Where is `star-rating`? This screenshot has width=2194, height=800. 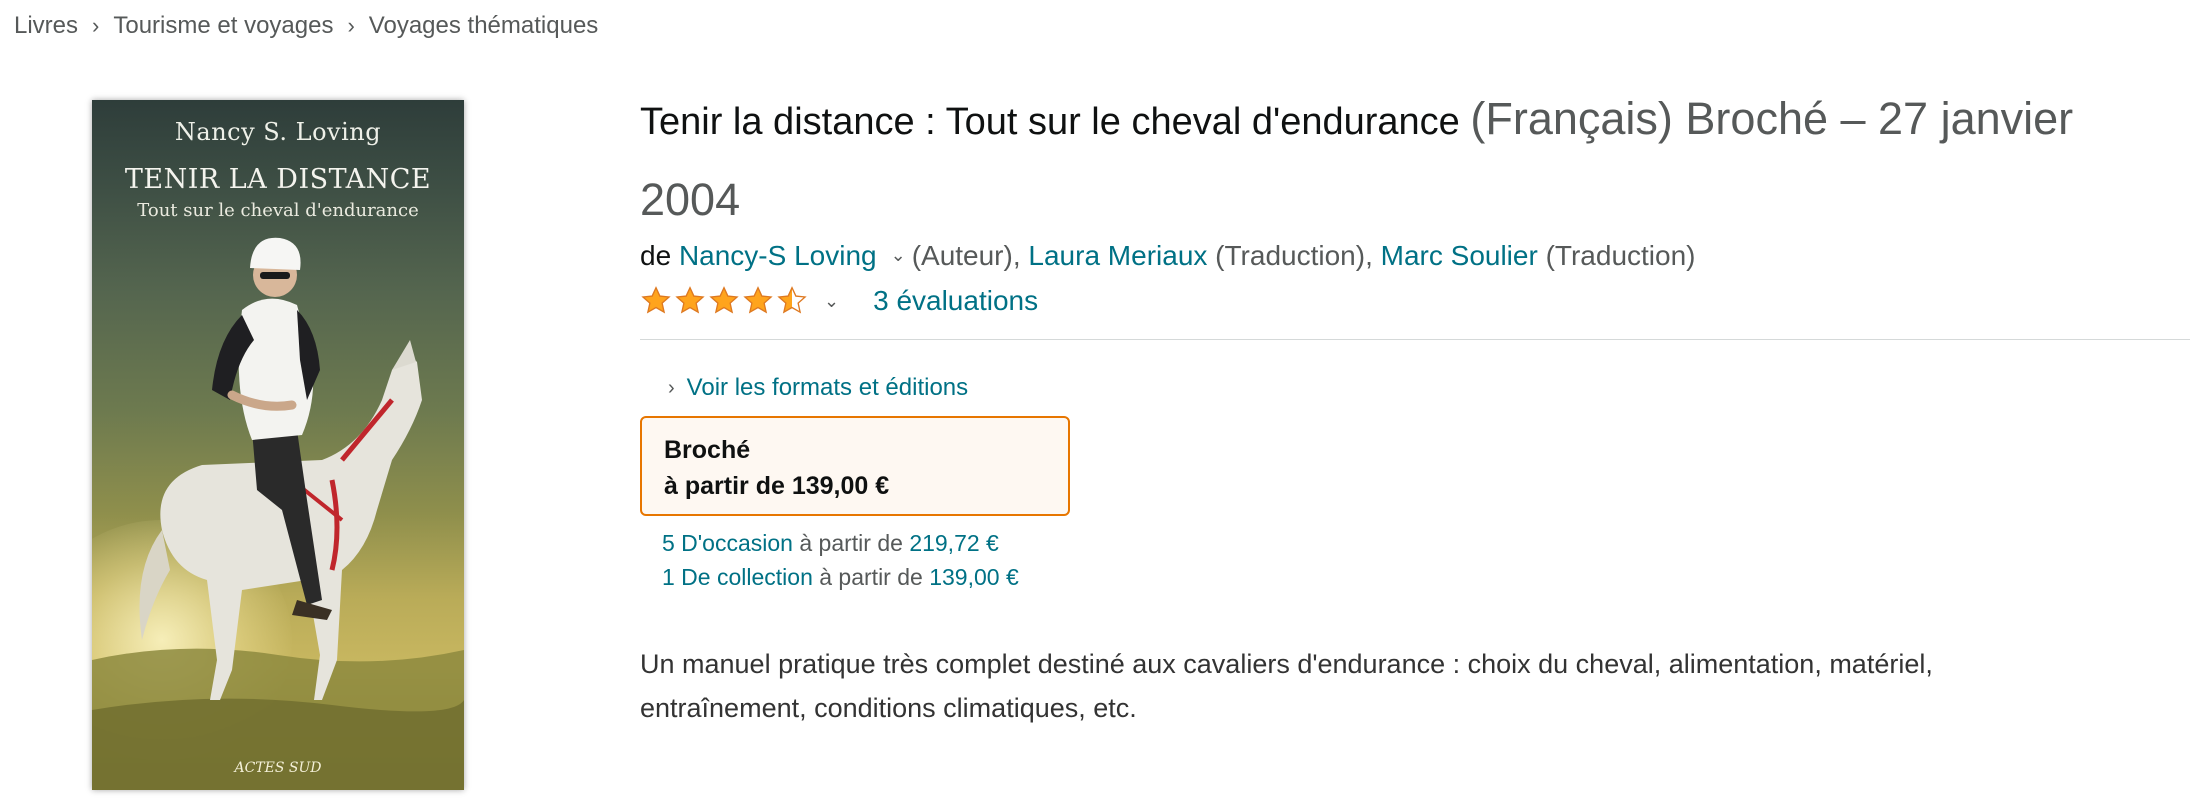
star-rating is located at coordinates (725, 301).